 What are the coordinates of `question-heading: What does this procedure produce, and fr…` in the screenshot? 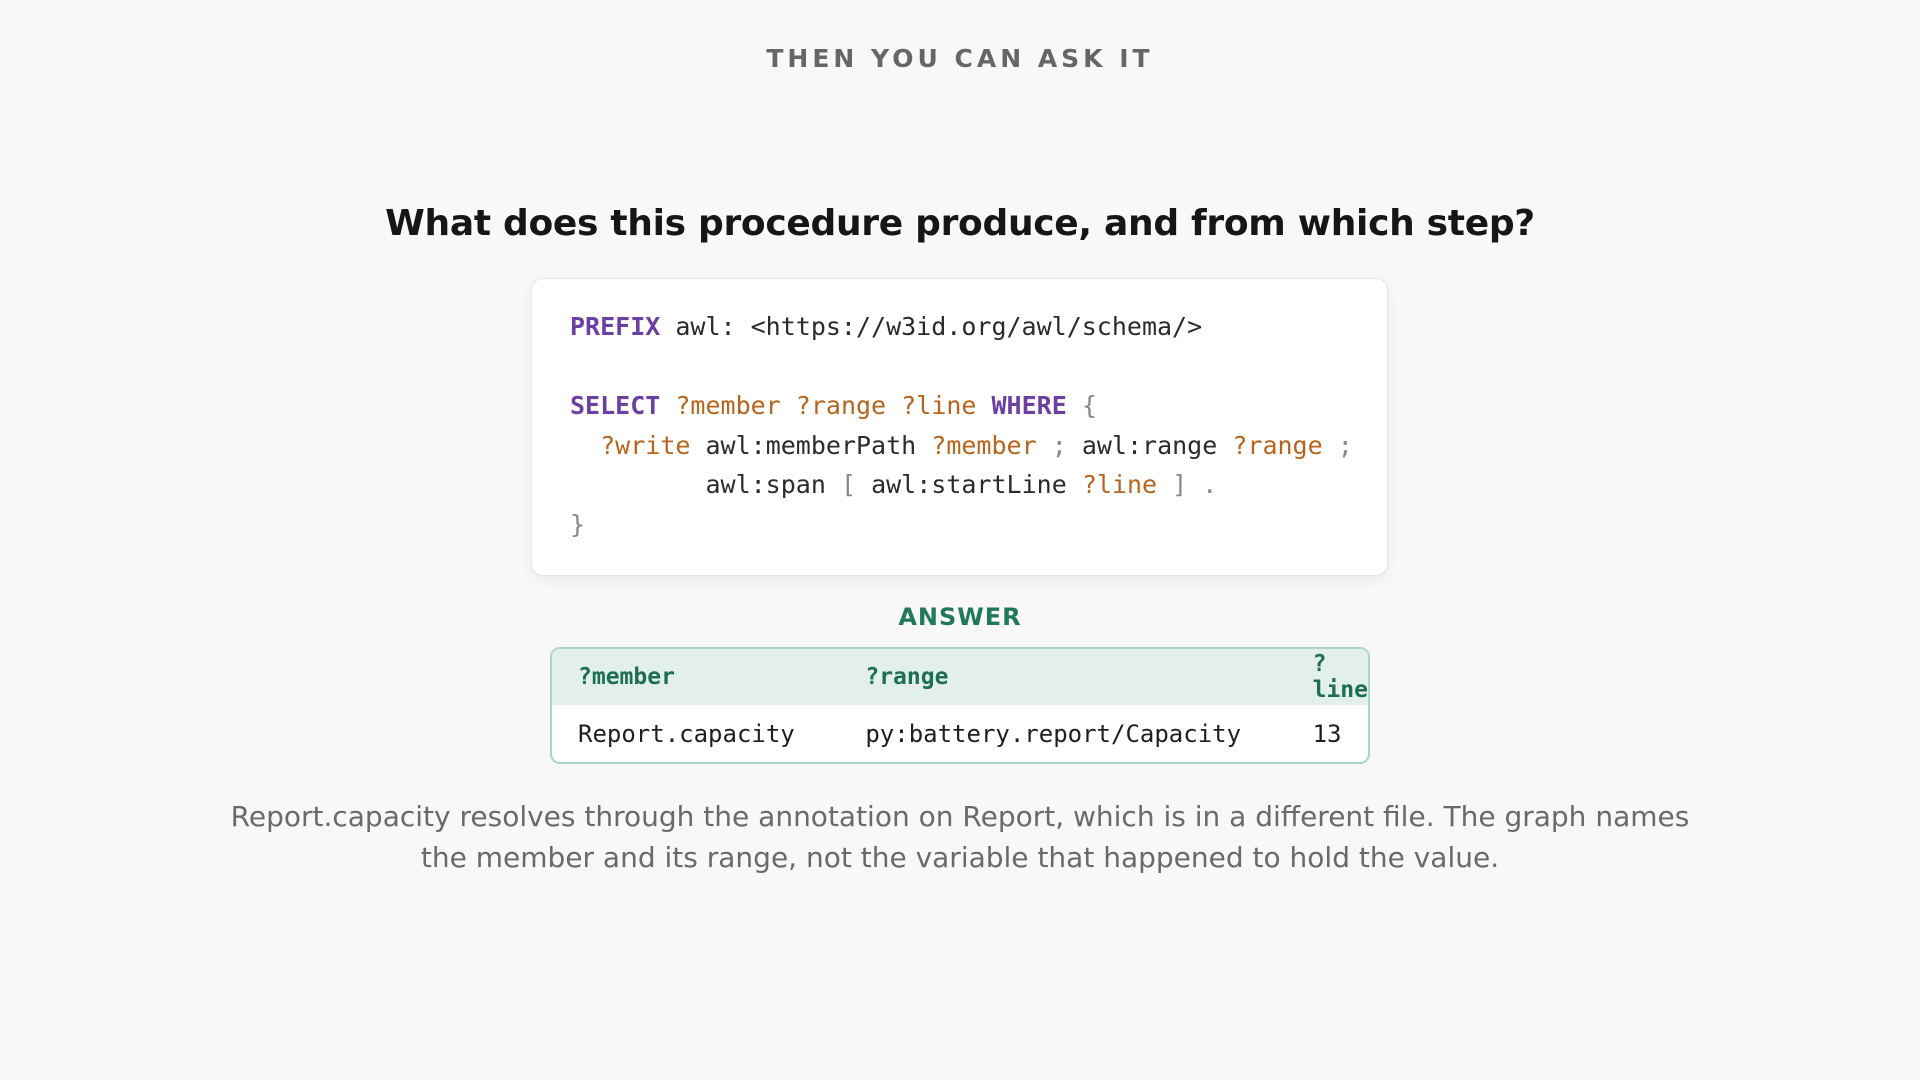 It's located at (960, 223).